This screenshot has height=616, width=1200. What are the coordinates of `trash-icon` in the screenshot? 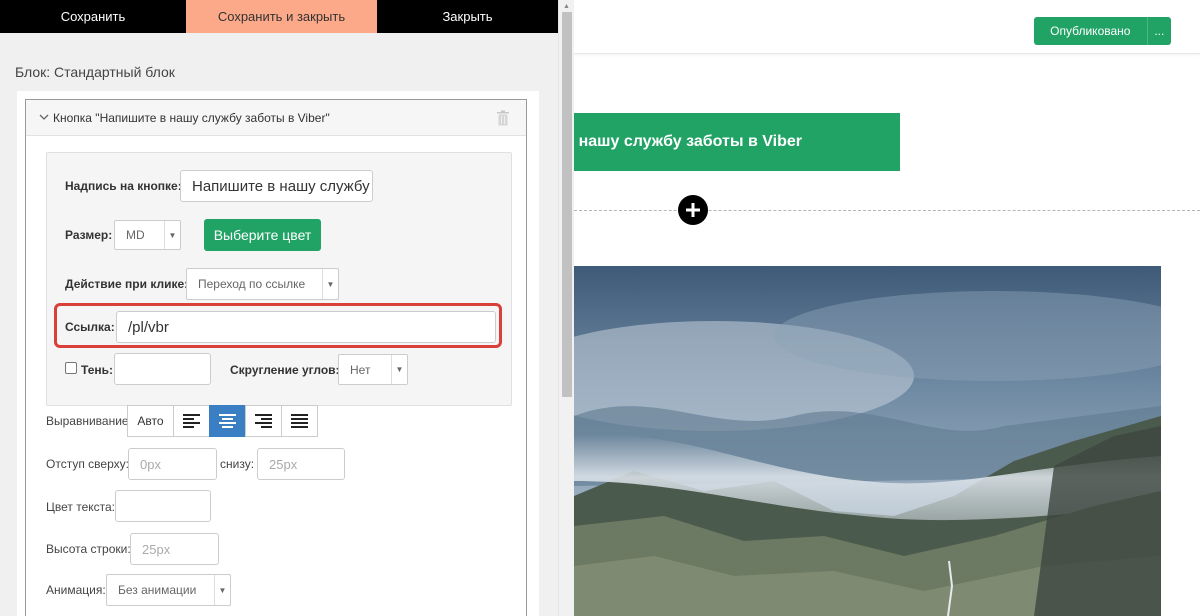 It's located at (503, 118).